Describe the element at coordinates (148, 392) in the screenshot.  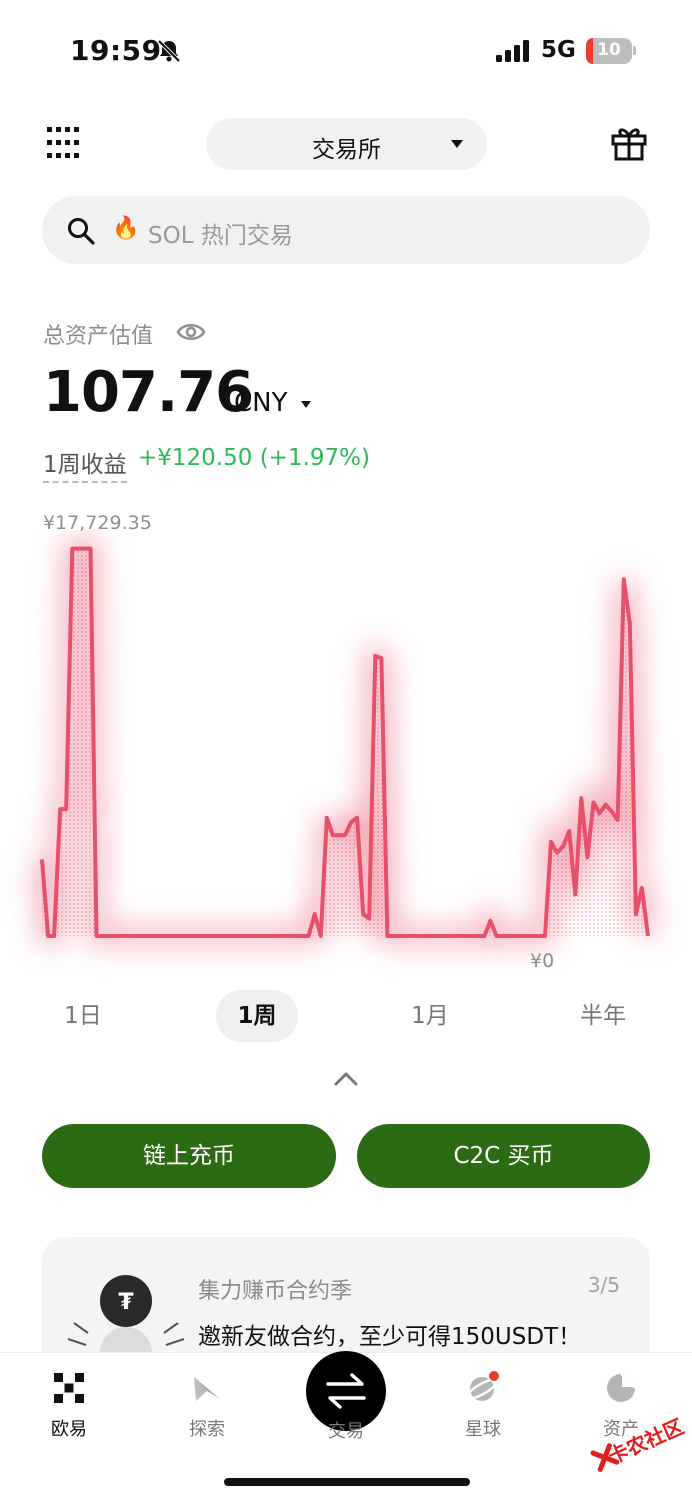
I see `total-assets-value: 107.76` at that location.